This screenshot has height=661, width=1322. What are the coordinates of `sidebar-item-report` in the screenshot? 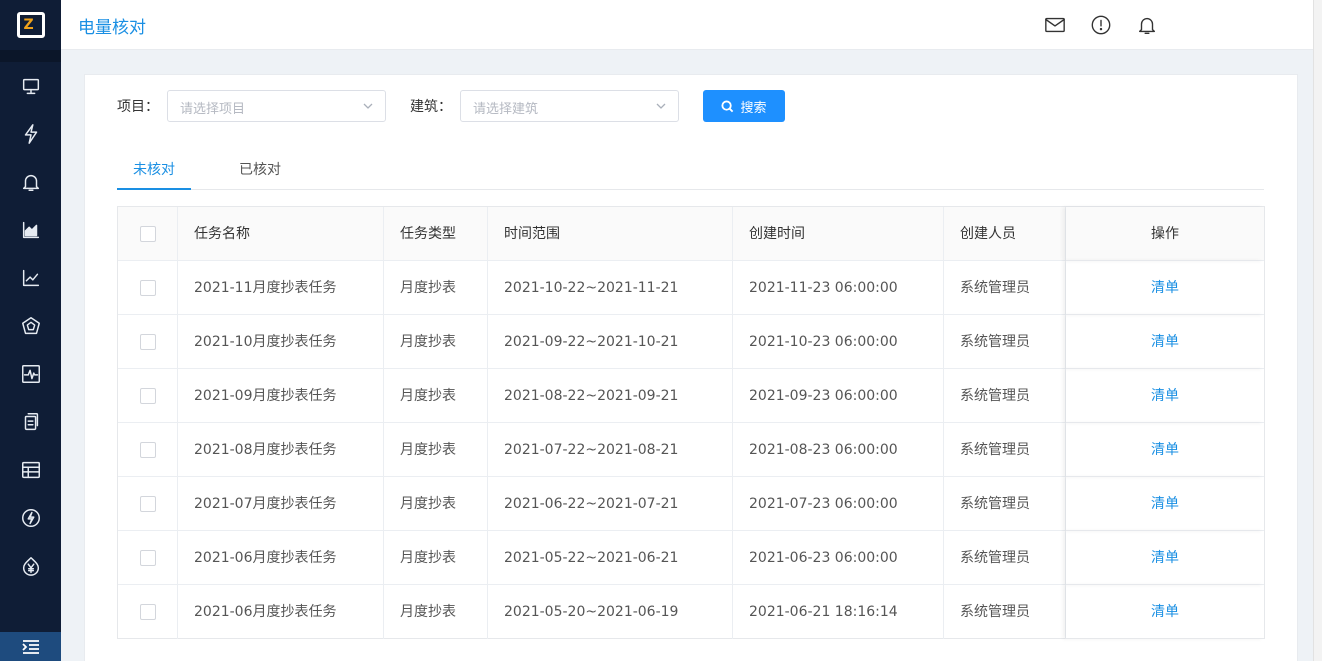 It's located at (30, 422).